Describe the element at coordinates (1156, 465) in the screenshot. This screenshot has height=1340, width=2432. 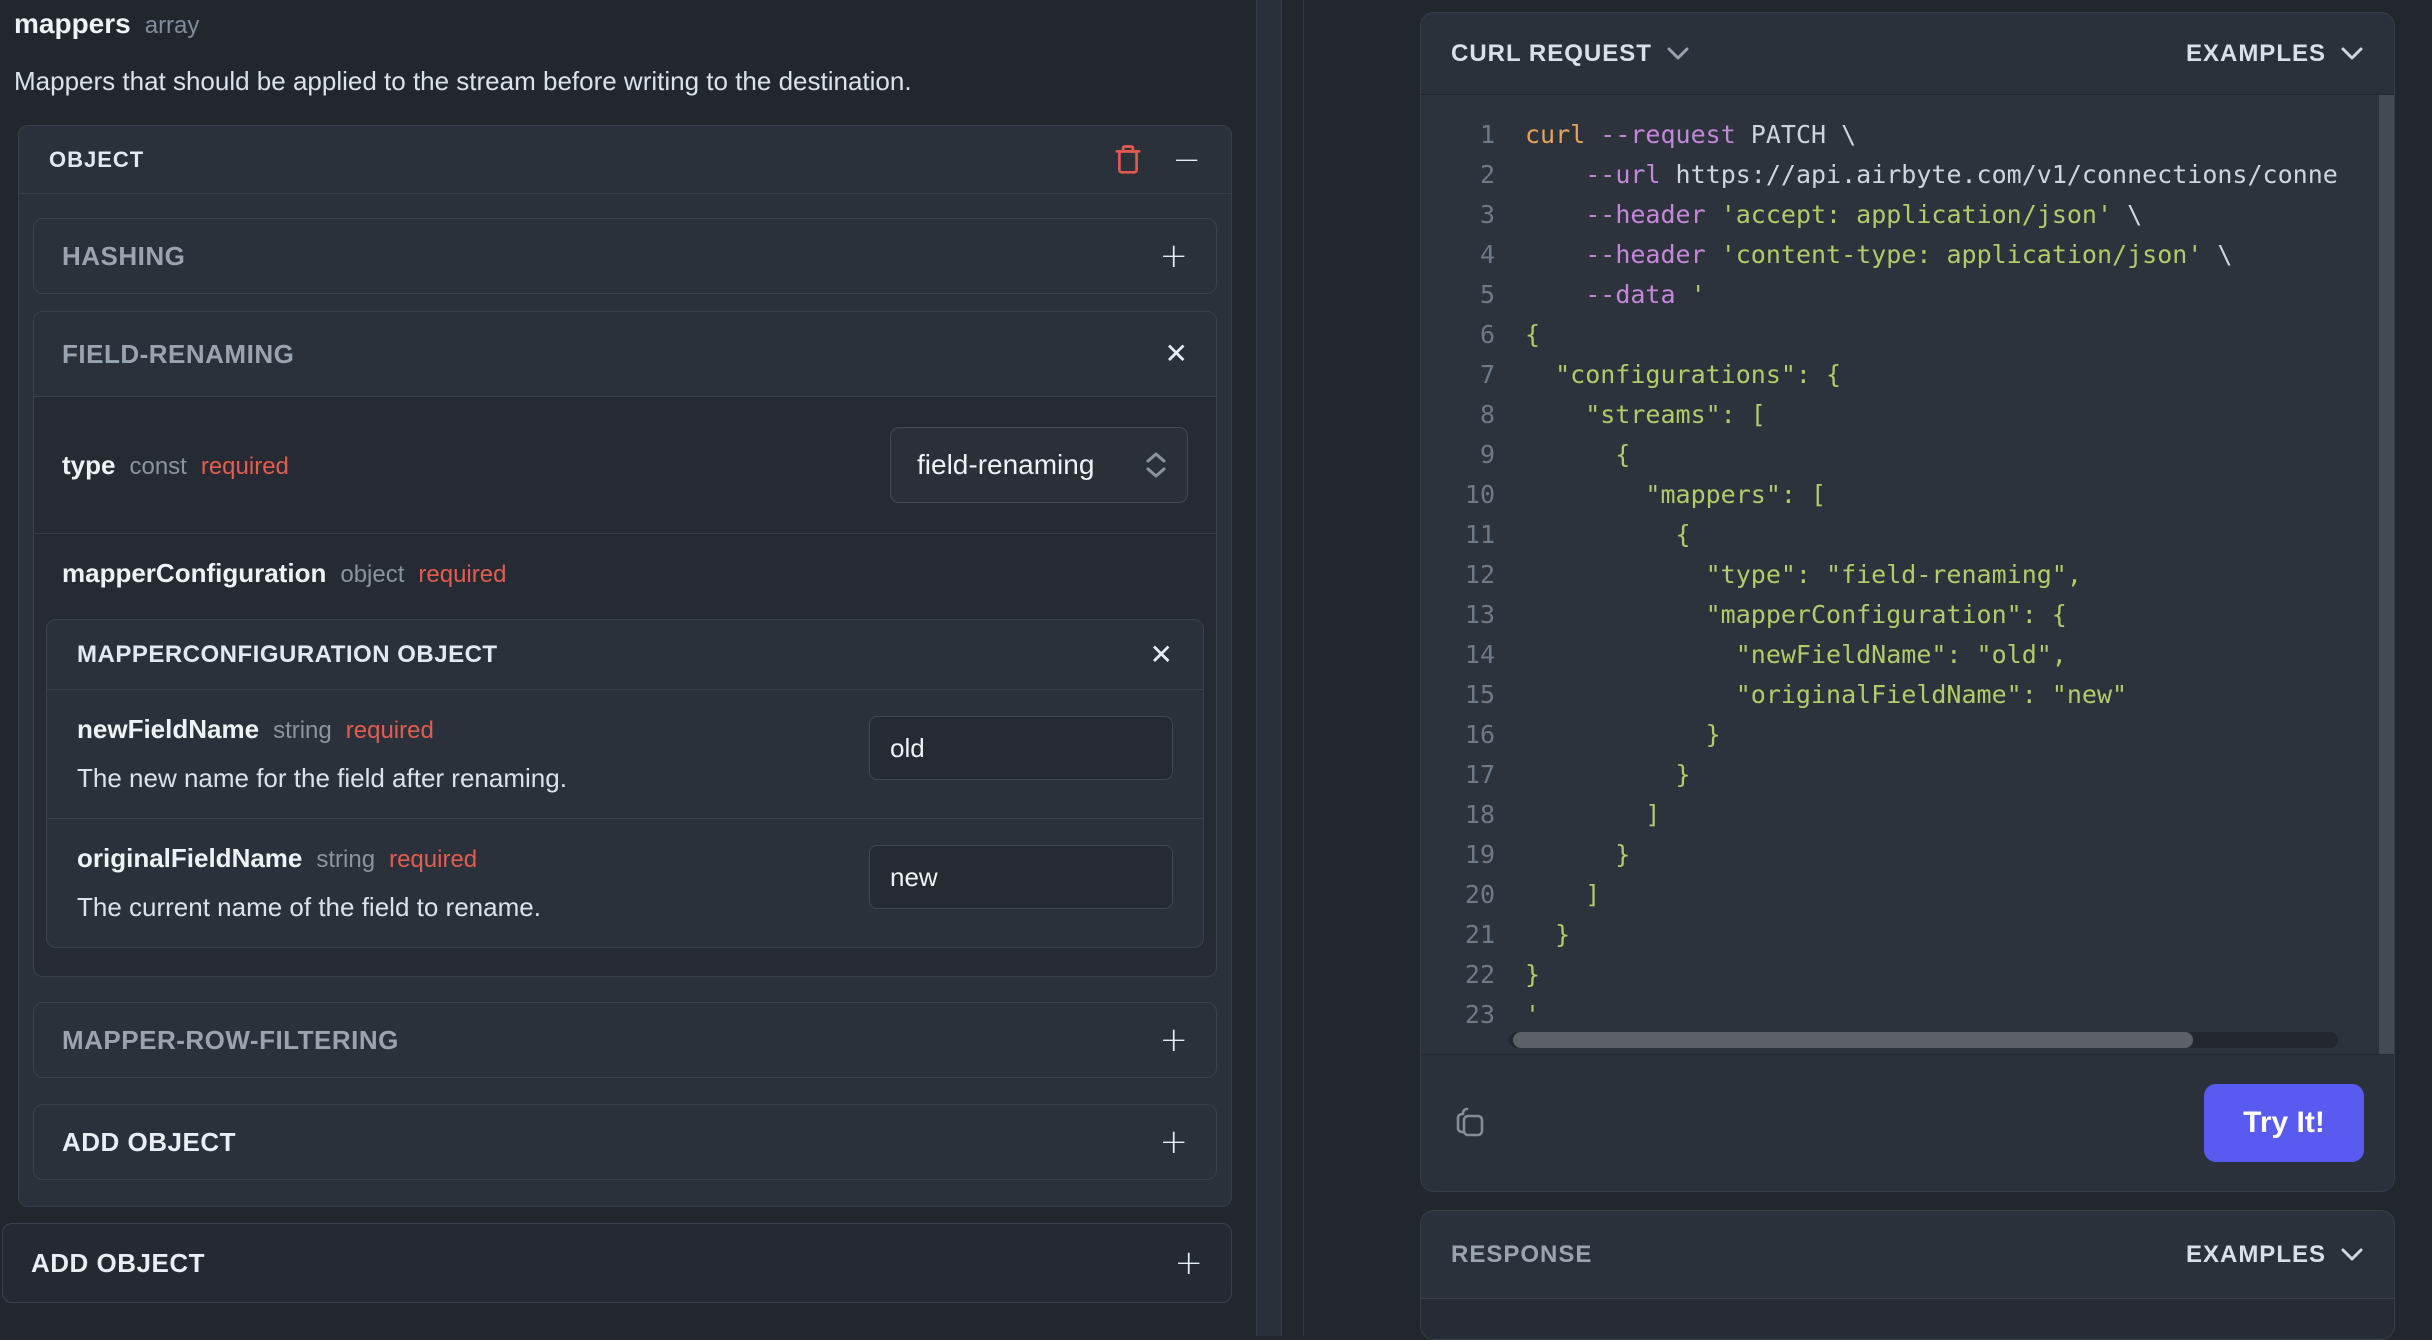
I see `chevron-up-down-icon` at that location.